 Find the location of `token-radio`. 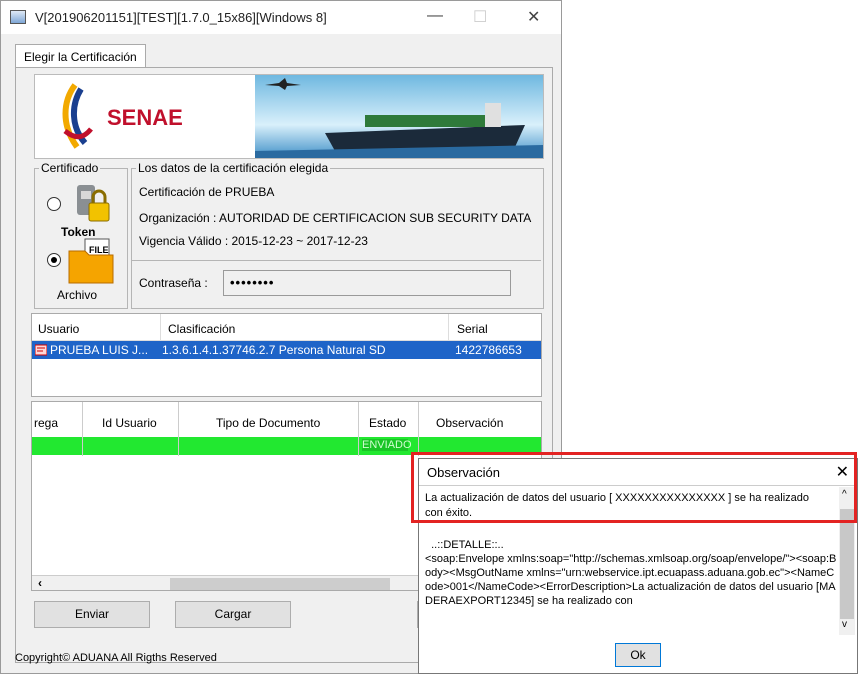

token-radio is located at coordinates (54, 204).